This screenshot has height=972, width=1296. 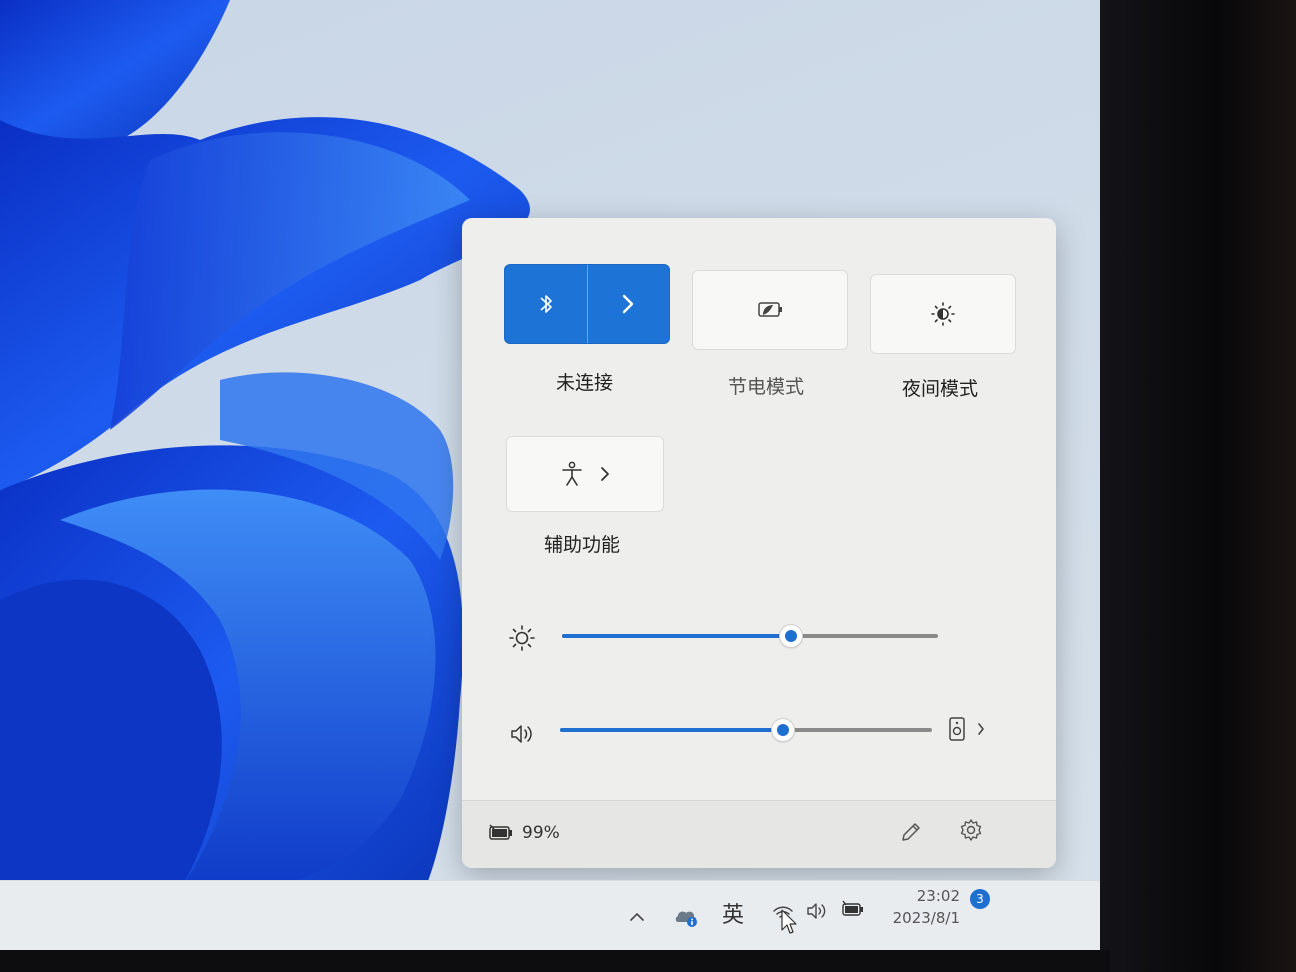 What do you see at coordinates (585, 383) in the screenshot?
I see `bluetooth-label: 未连接` at bounding box center [585, 383].